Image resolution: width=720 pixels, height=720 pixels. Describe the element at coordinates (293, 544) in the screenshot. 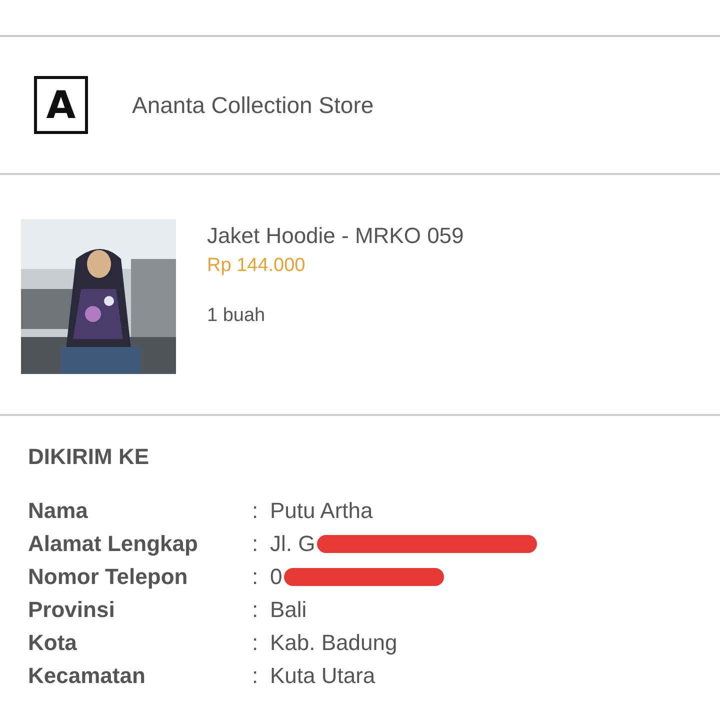

I see `field-value: Jl. G` at that location.